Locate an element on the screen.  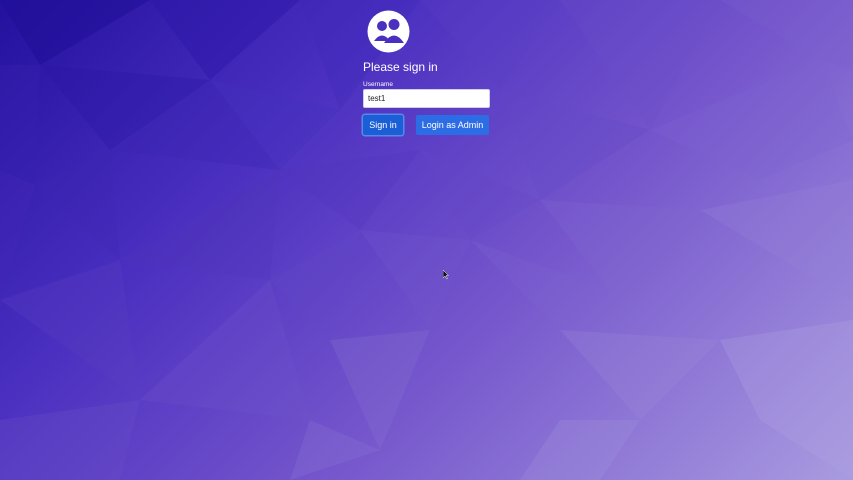
username-label: Username is located at coordinates (378, 84).